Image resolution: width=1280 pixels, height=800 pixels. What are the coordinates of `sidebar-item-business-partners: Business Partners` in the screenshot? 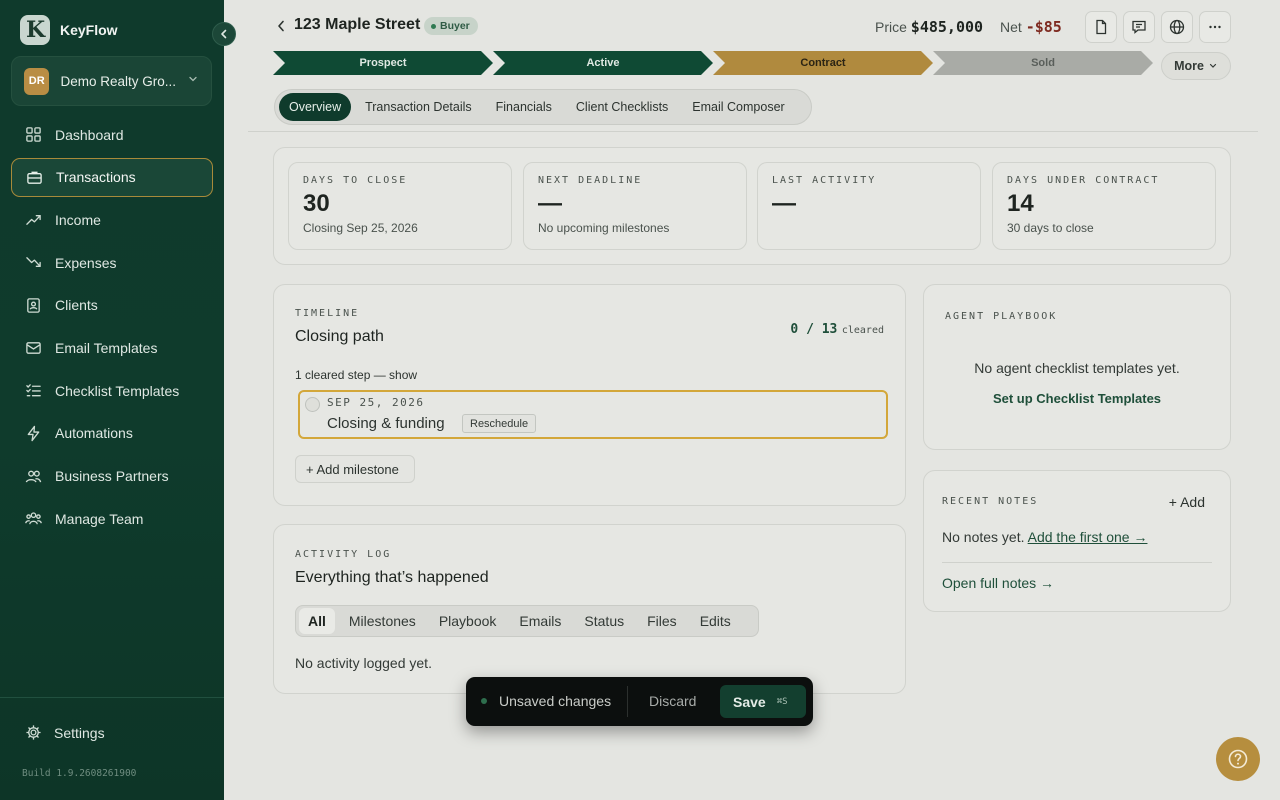 It's located at (112, 476).